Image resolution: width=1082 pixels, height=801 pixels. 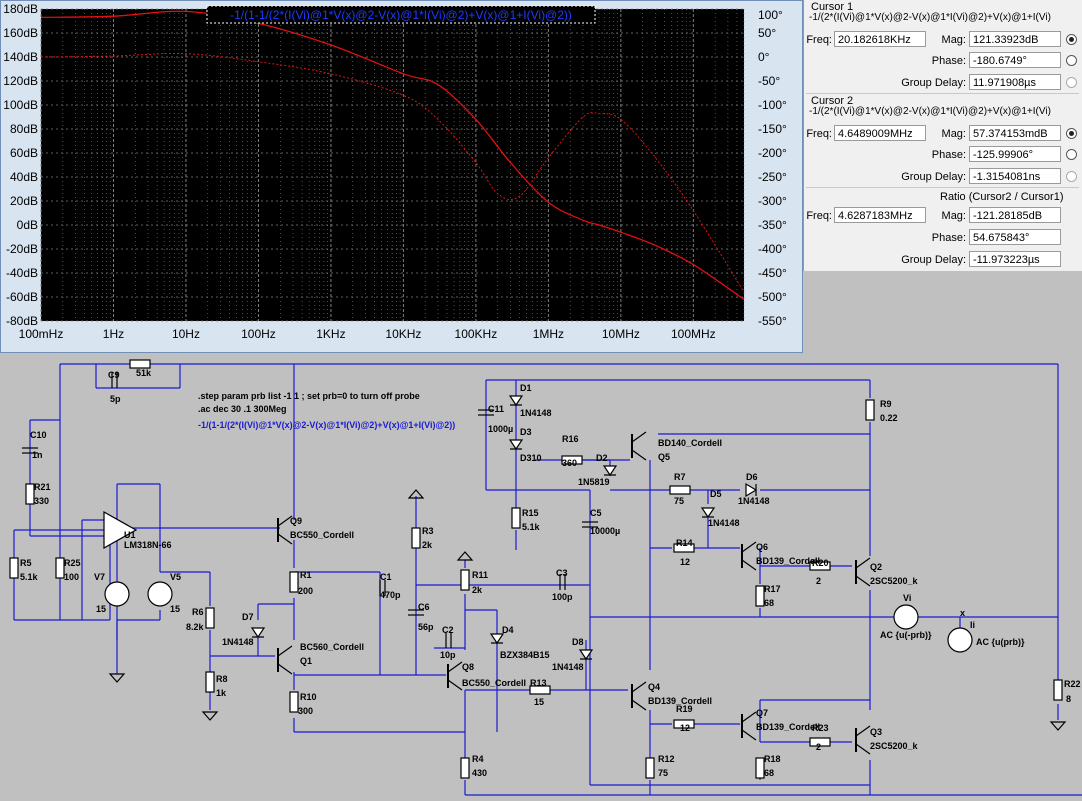 What do you see at coordinates (772, 589) in the screenshot?
I see `component-label: R17` at bounding box center [772, 589].